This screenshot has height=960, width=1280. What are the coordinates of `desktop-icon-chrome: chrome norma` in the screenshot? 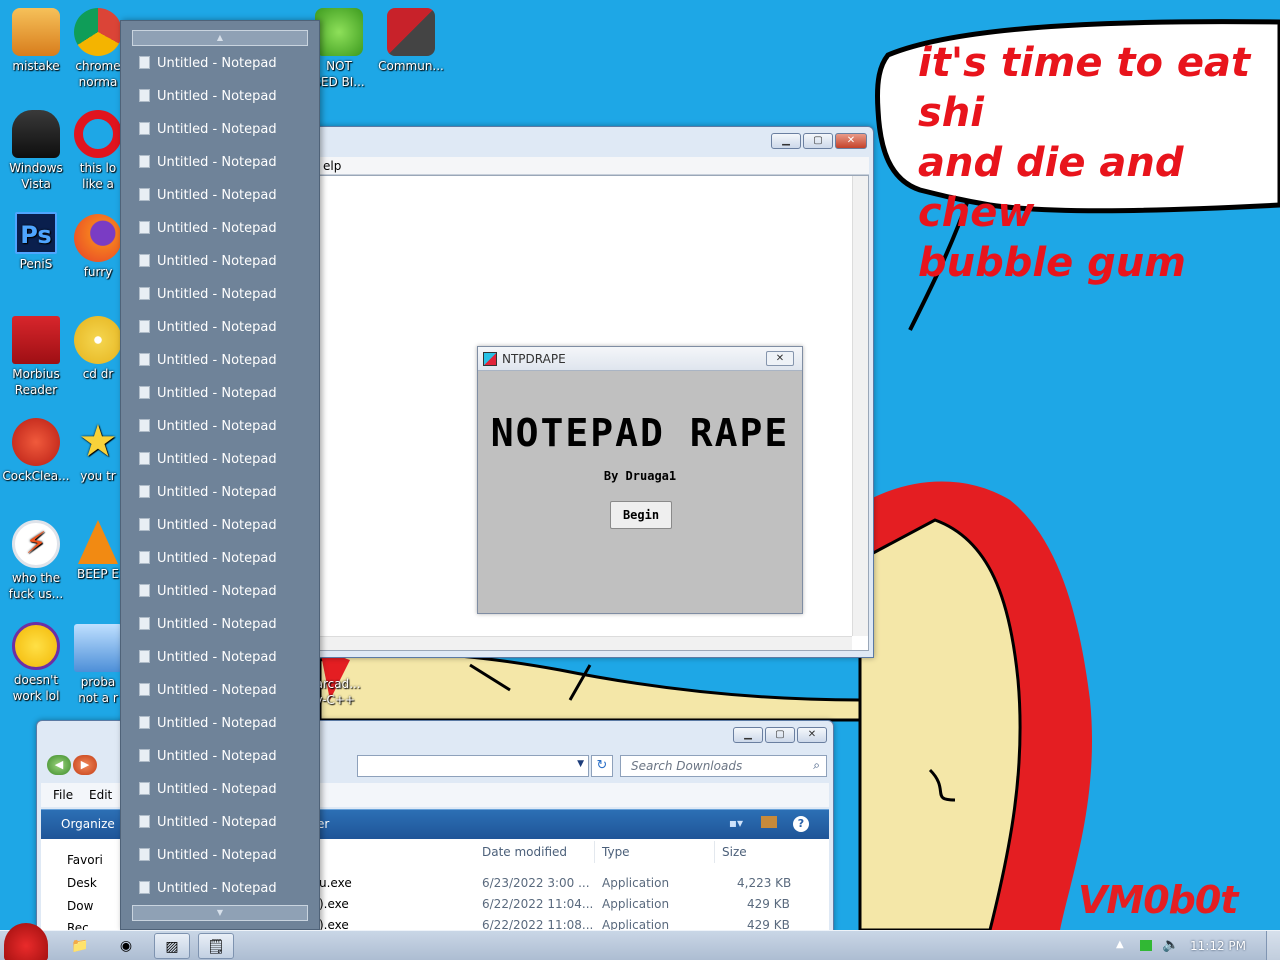 It's located at (98, 49).